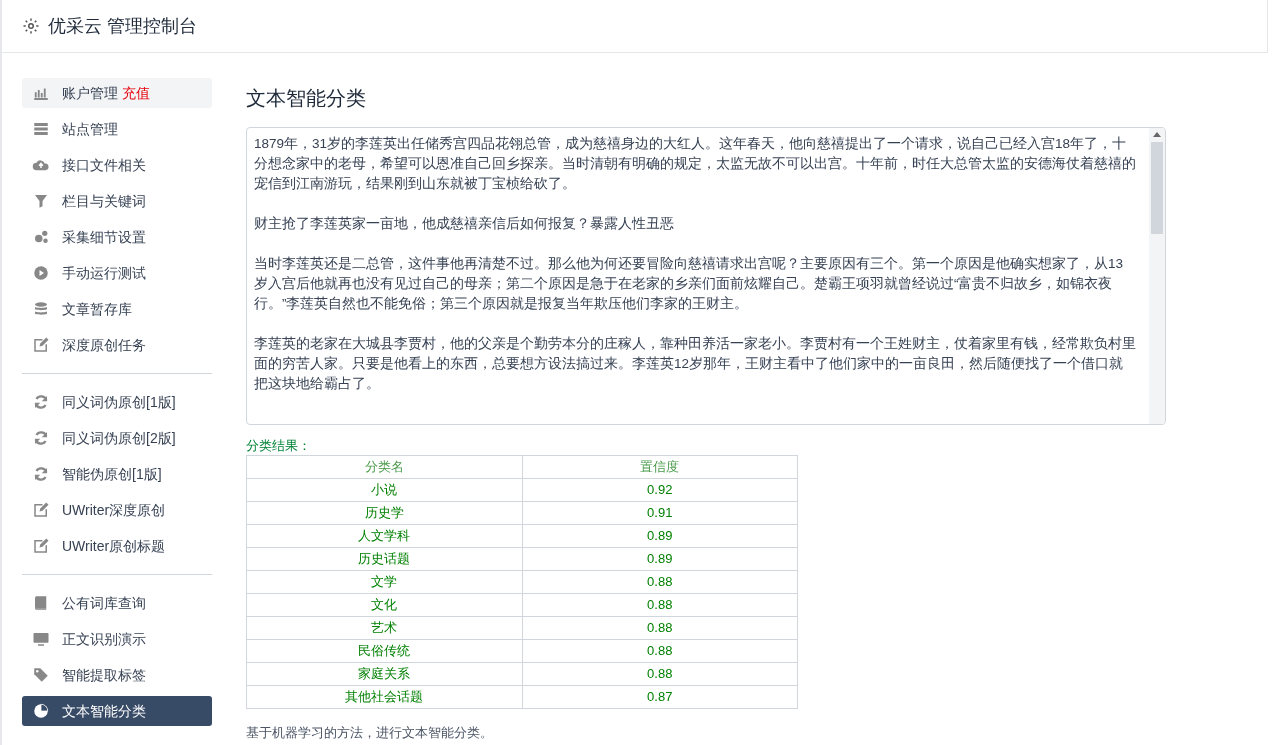 The image size is (1280, 745). I want to click on text-paragraph: 1879年，31岁的李莲英出任储秀宫四品花翎总管，成为慈禧身边的大红人。这年春天，他向慈禧提出了一个请求，说自己已经入宫18年了，十分想念家中的老母，希望可以恩准自己回乡探亲。当时清朝有明确的规定，太监无故不可以出宫。十年前，时任大总管太监的安德海仗着慈禧的宠信到江南游玩，结果刚到山东就被丁宝桢给砍了。, so click(695, 164).